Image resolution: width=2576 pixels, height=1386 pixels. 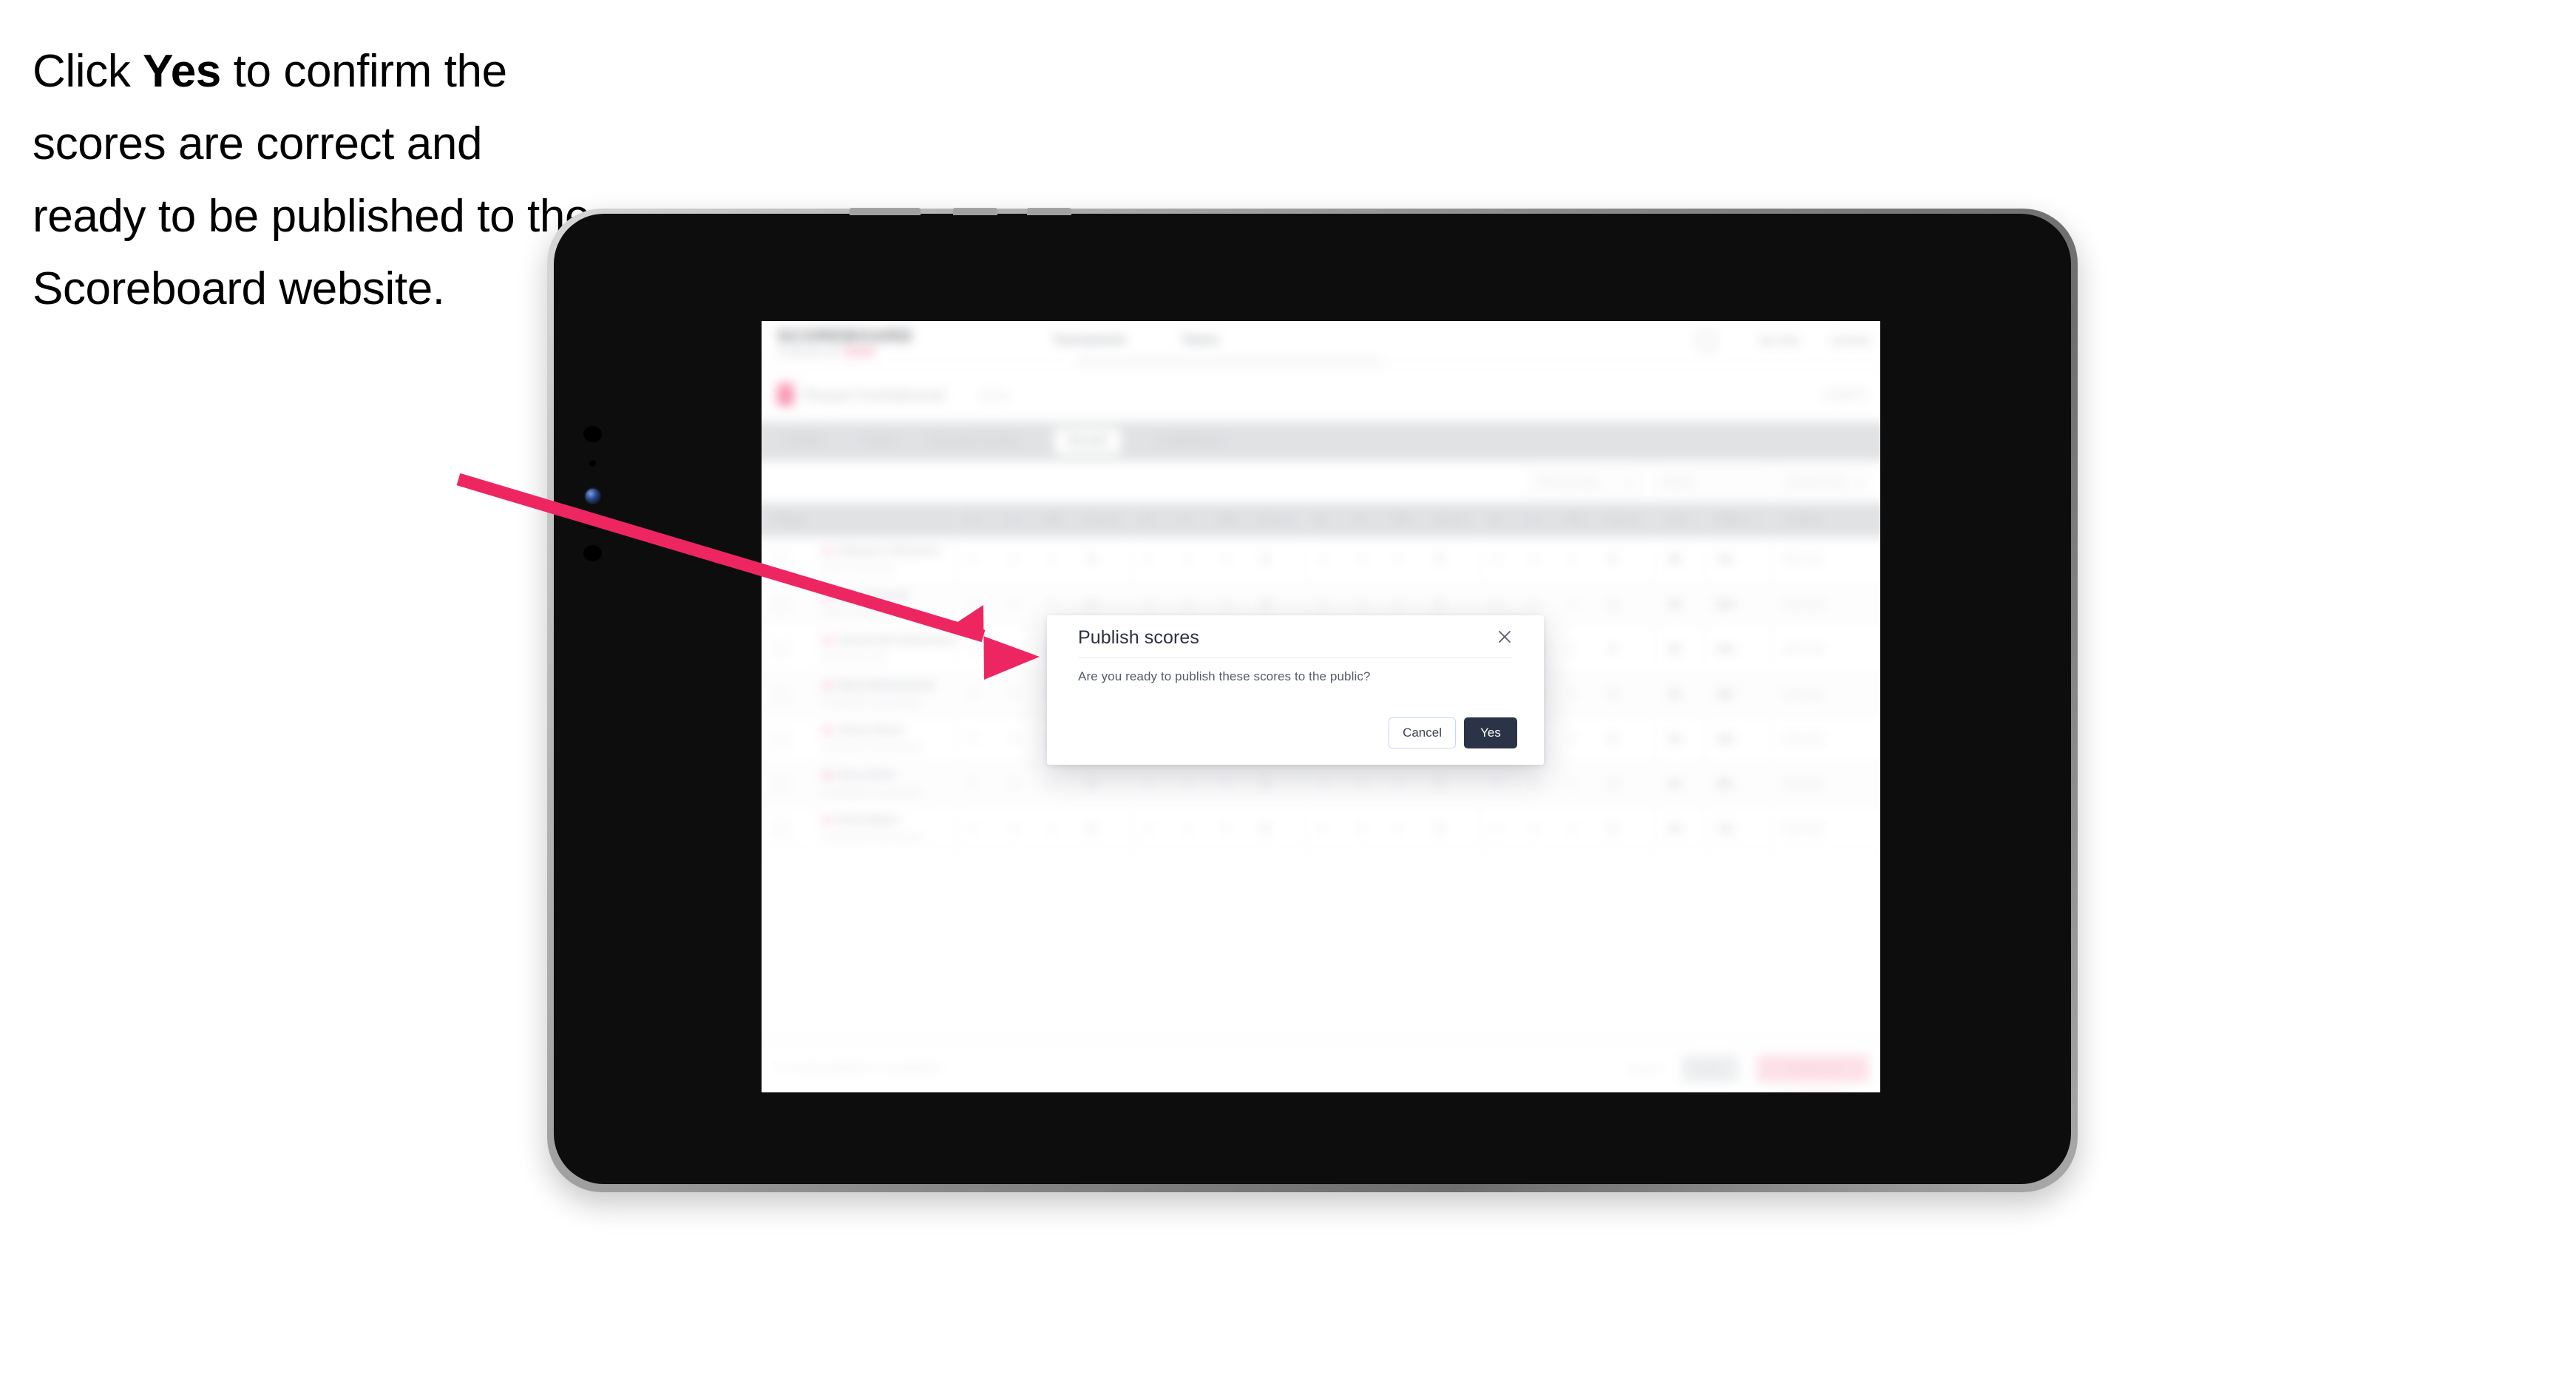 What do you see at coordinates (1422, 732) in the screenshot?
I see `cancel-button: Cancel` at bounding box center [1422, 732].